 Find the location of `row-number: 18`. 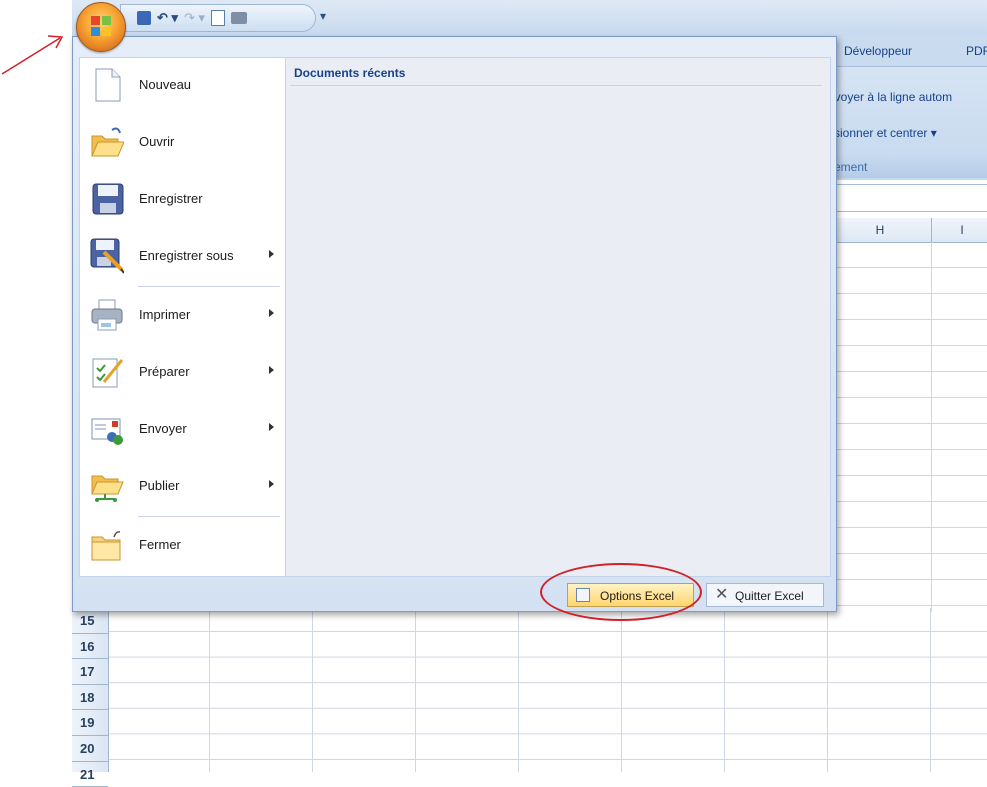

row-number: 18 is located at coordinates (90, 698).